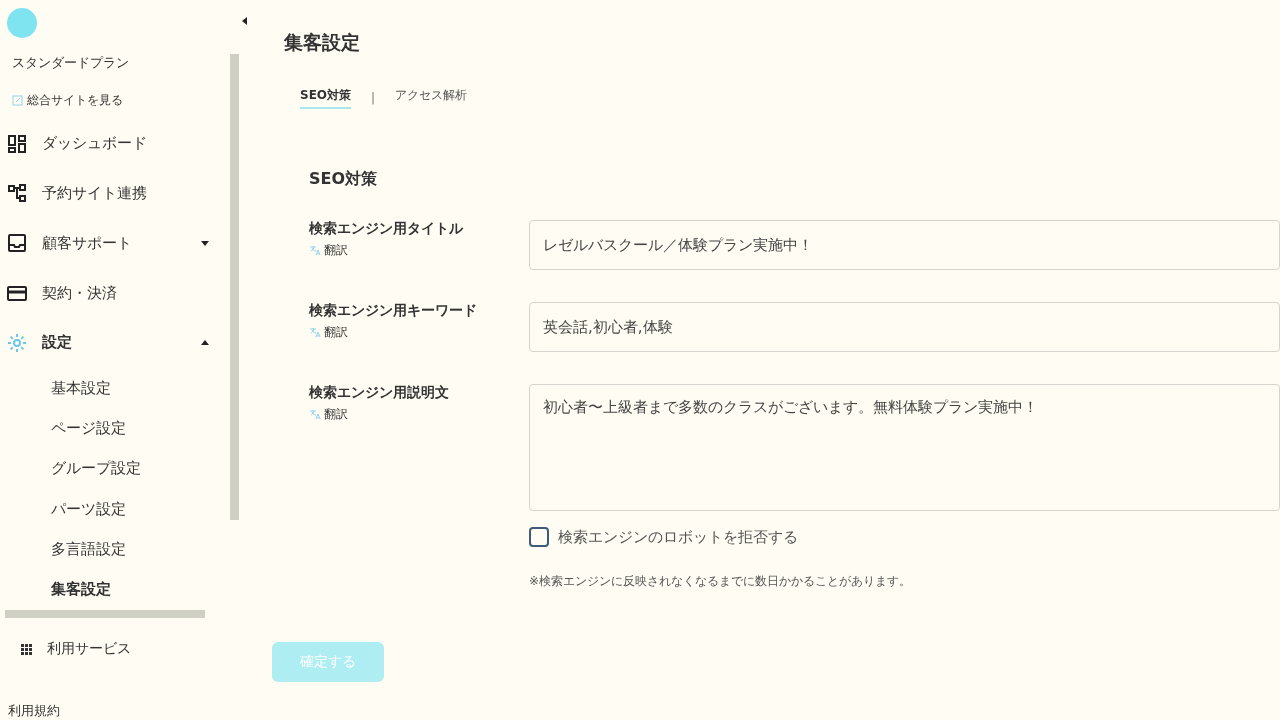 This screenshot has height=720, width=1280. I want to click on nav-label: 契約・決済, so click(80, 293).